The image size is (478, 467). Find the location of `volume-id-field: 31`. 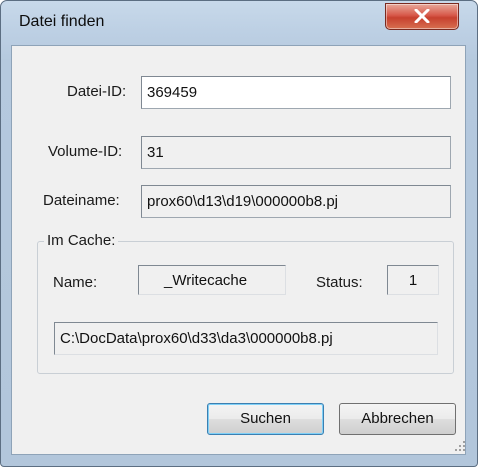

volume-id-field: 31 is located at coordinates (296, 152).